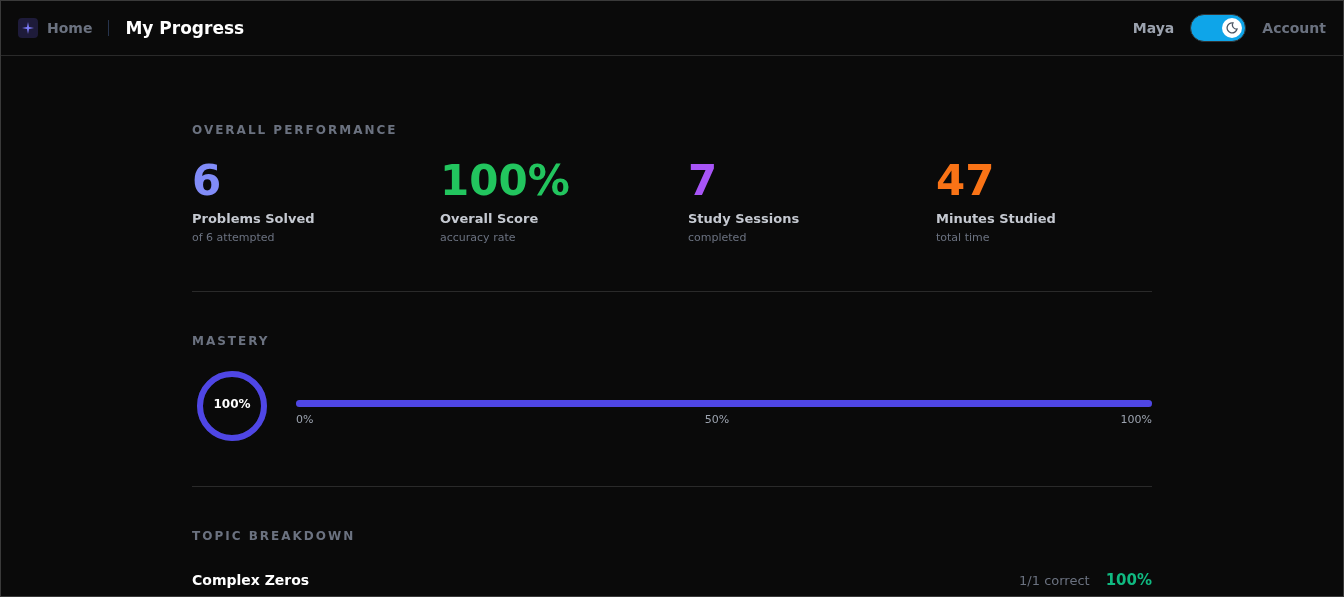 The image size is (1344, 597). What do you see at coordinates (28, 28) in the screenshot?
I see `logo-icon` at bounding box center [28, 28].